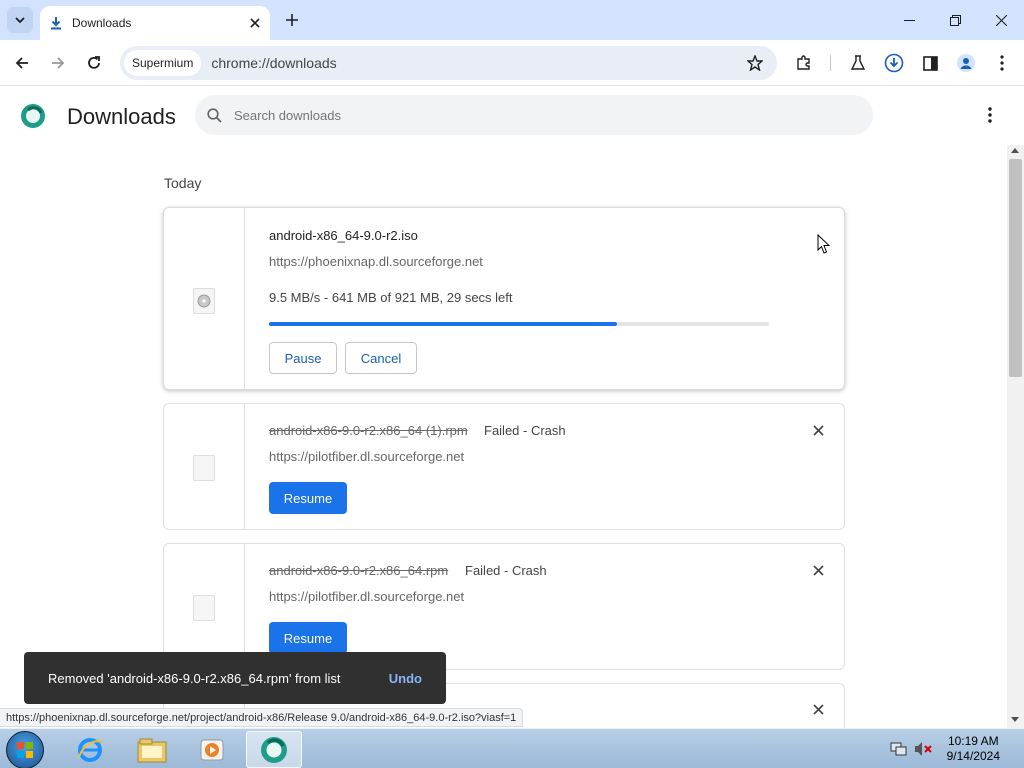 Image resolution: width=1024 pixels, height=768 pixels. I want to click on clock-date: 9/14/2024, so click(973, 756).